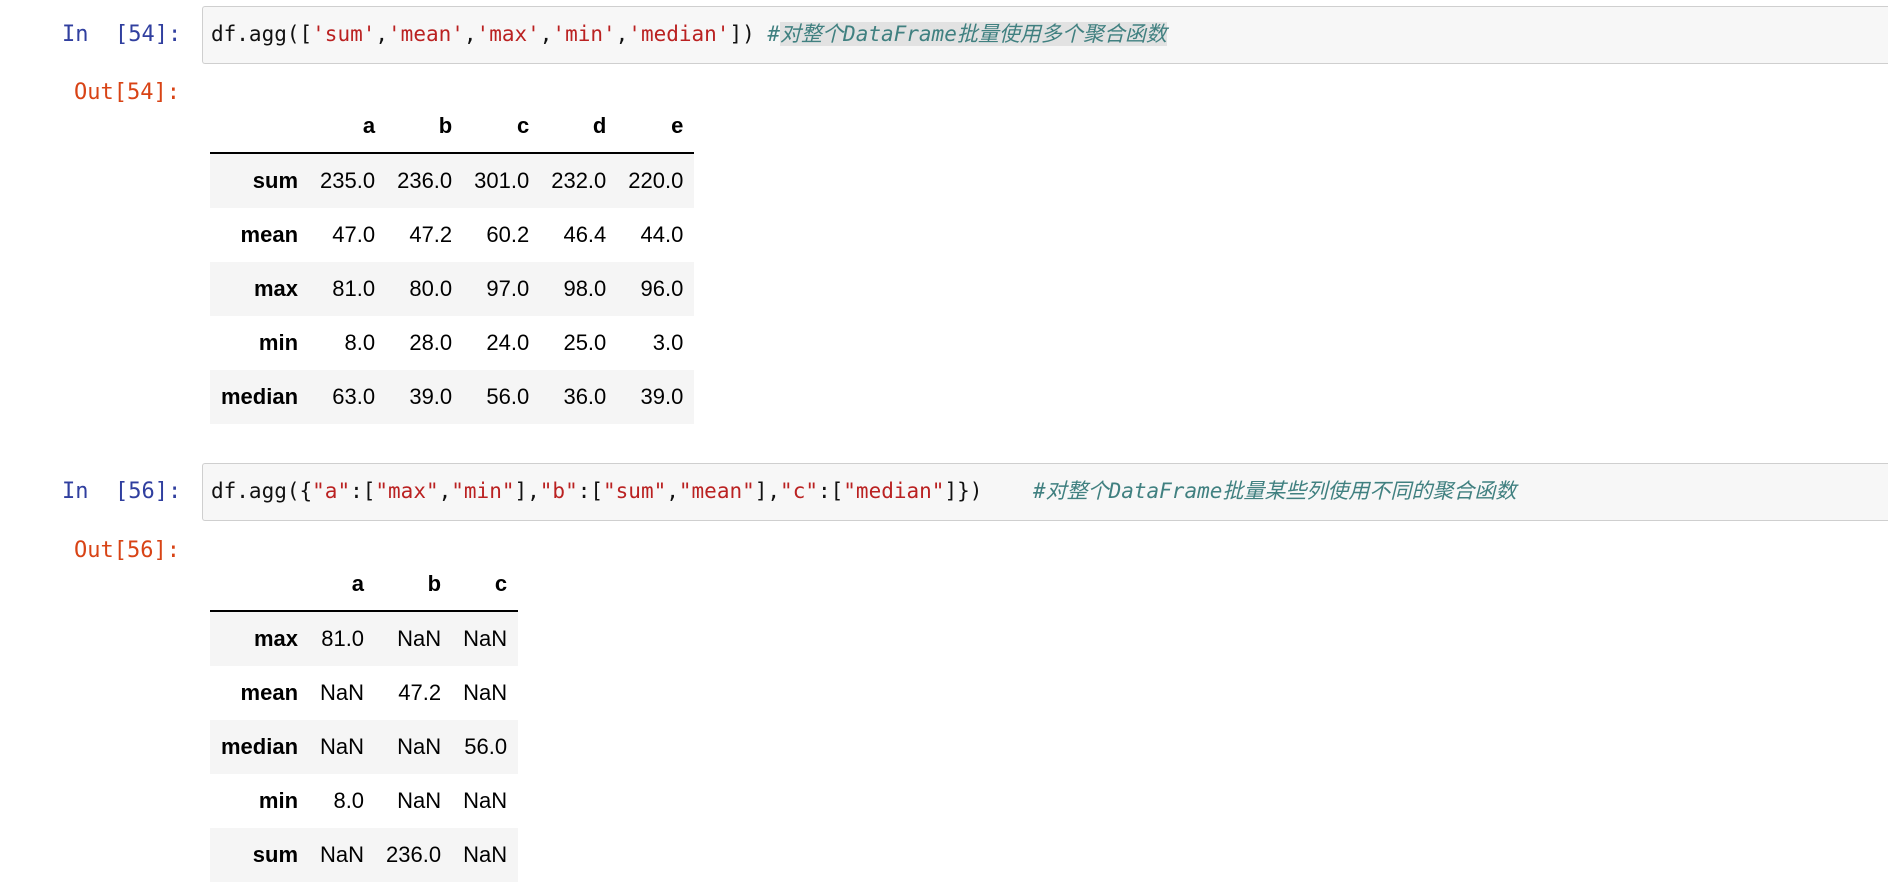  What do you see at coordinates (579, 127) in the screenshot?
I see `column-header: d` at bounding box center [579, 127].